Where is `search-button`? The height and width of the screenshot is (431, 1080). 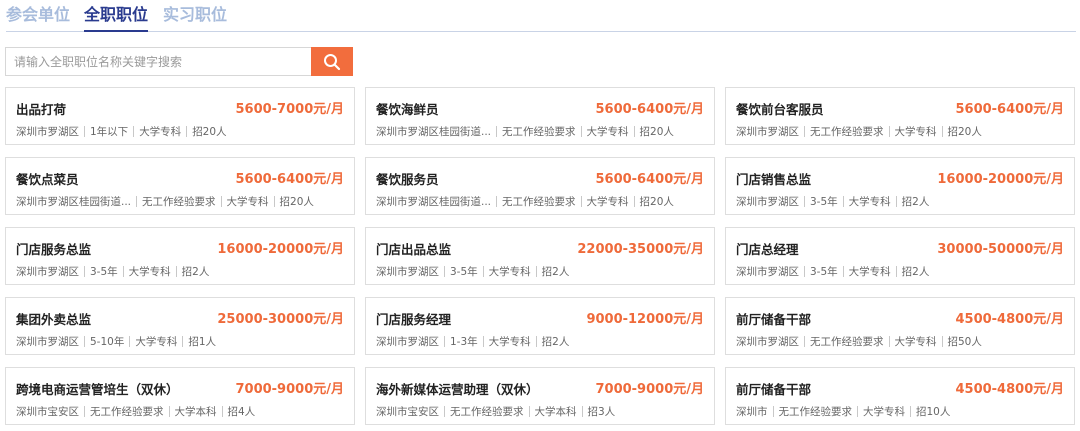 search-button is located at coordinates (332, 61).